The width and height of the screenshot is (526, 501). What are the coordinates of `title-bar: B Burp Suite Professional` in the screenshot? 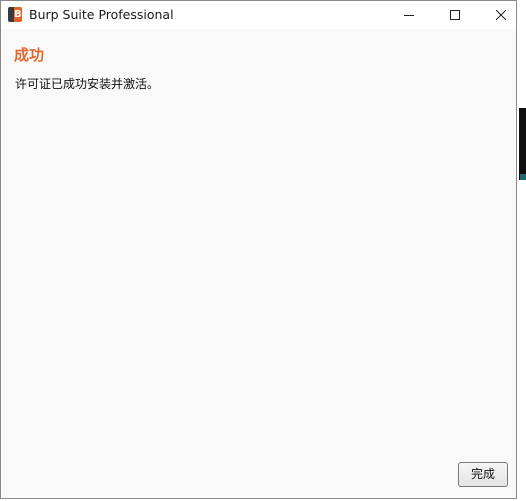 It's located at (258, 15).